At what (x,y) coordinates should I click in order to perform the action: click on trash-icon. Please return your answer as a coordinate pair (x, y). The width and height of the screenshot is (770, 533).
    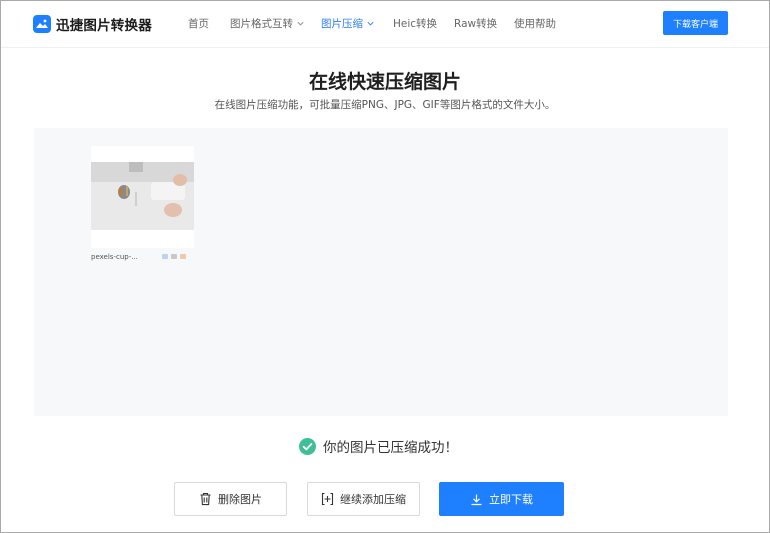
    Looking at the image, I should click on (205, 499).